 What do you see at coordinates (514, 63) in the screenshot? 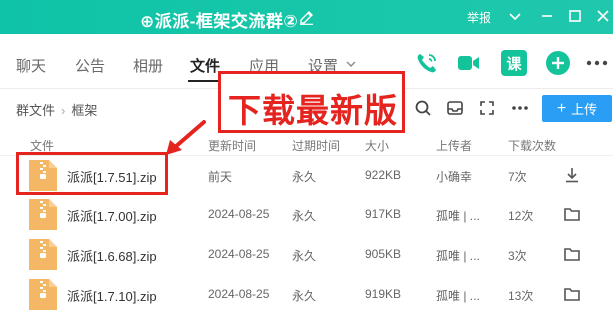
I see `course-button: 课` at bounding box center [514, 63].